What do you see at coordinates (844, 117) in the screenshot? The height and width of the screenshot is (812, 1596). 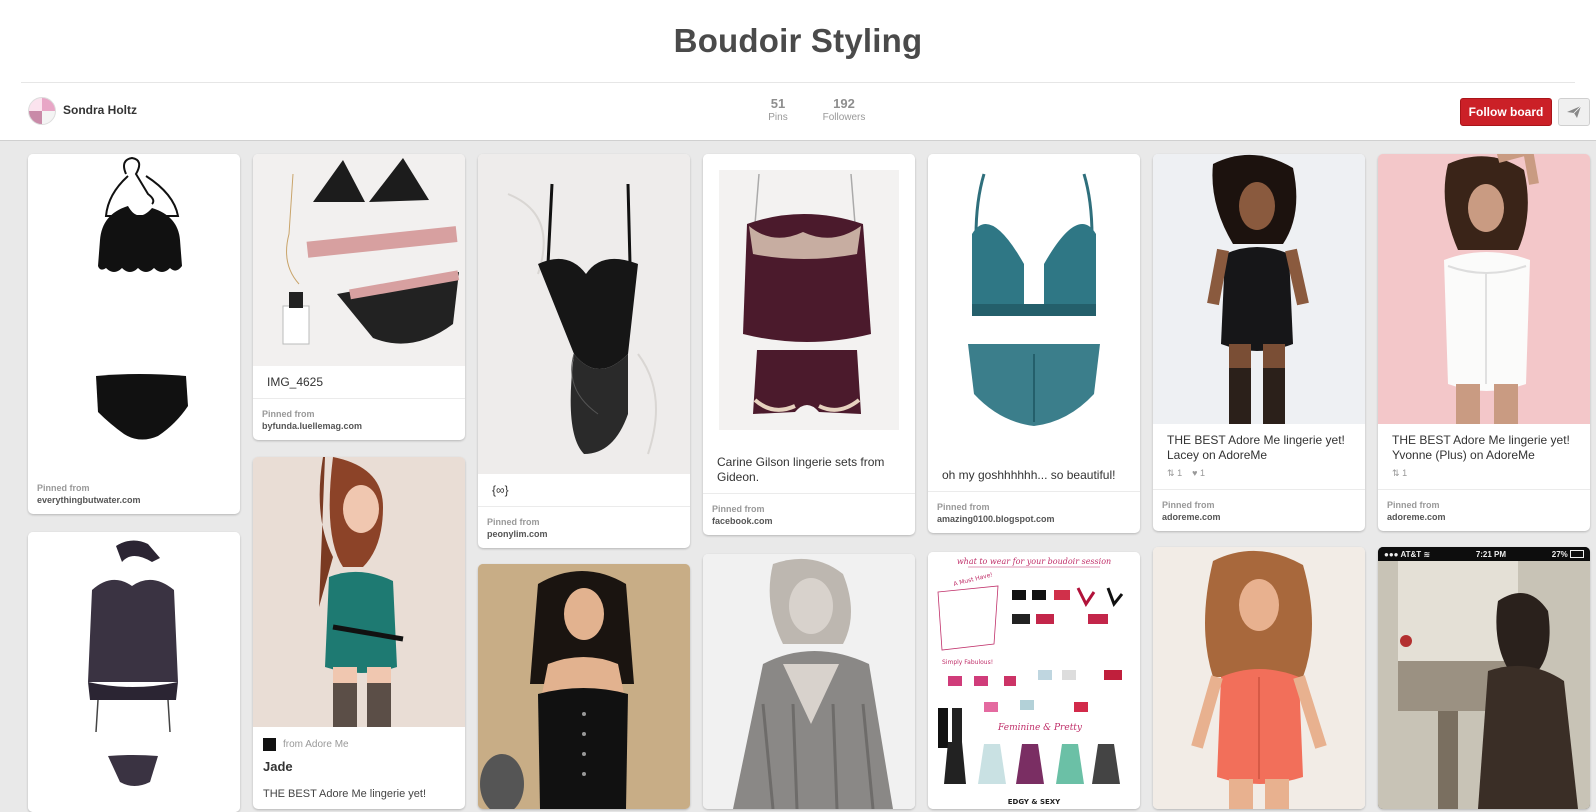 I see `followers-label: Followers` at bounding box center [844, 117].